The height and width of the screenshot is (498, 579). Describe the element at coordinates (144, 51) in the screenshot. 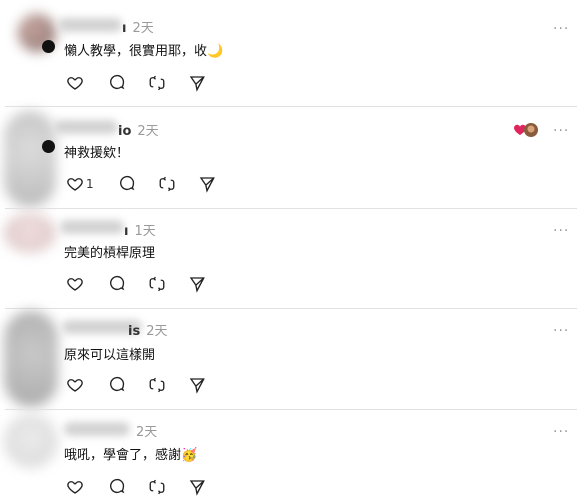

I see `comment-text: 懶人教學，很實用耶，收🌙` at that location.